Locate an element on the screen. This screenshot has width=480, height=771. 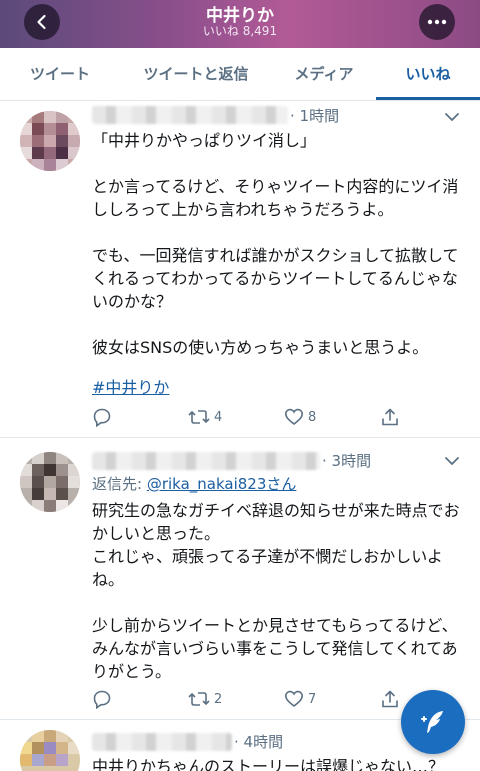
tweet-time: · 3時間 is located at coordinates (347, 461).